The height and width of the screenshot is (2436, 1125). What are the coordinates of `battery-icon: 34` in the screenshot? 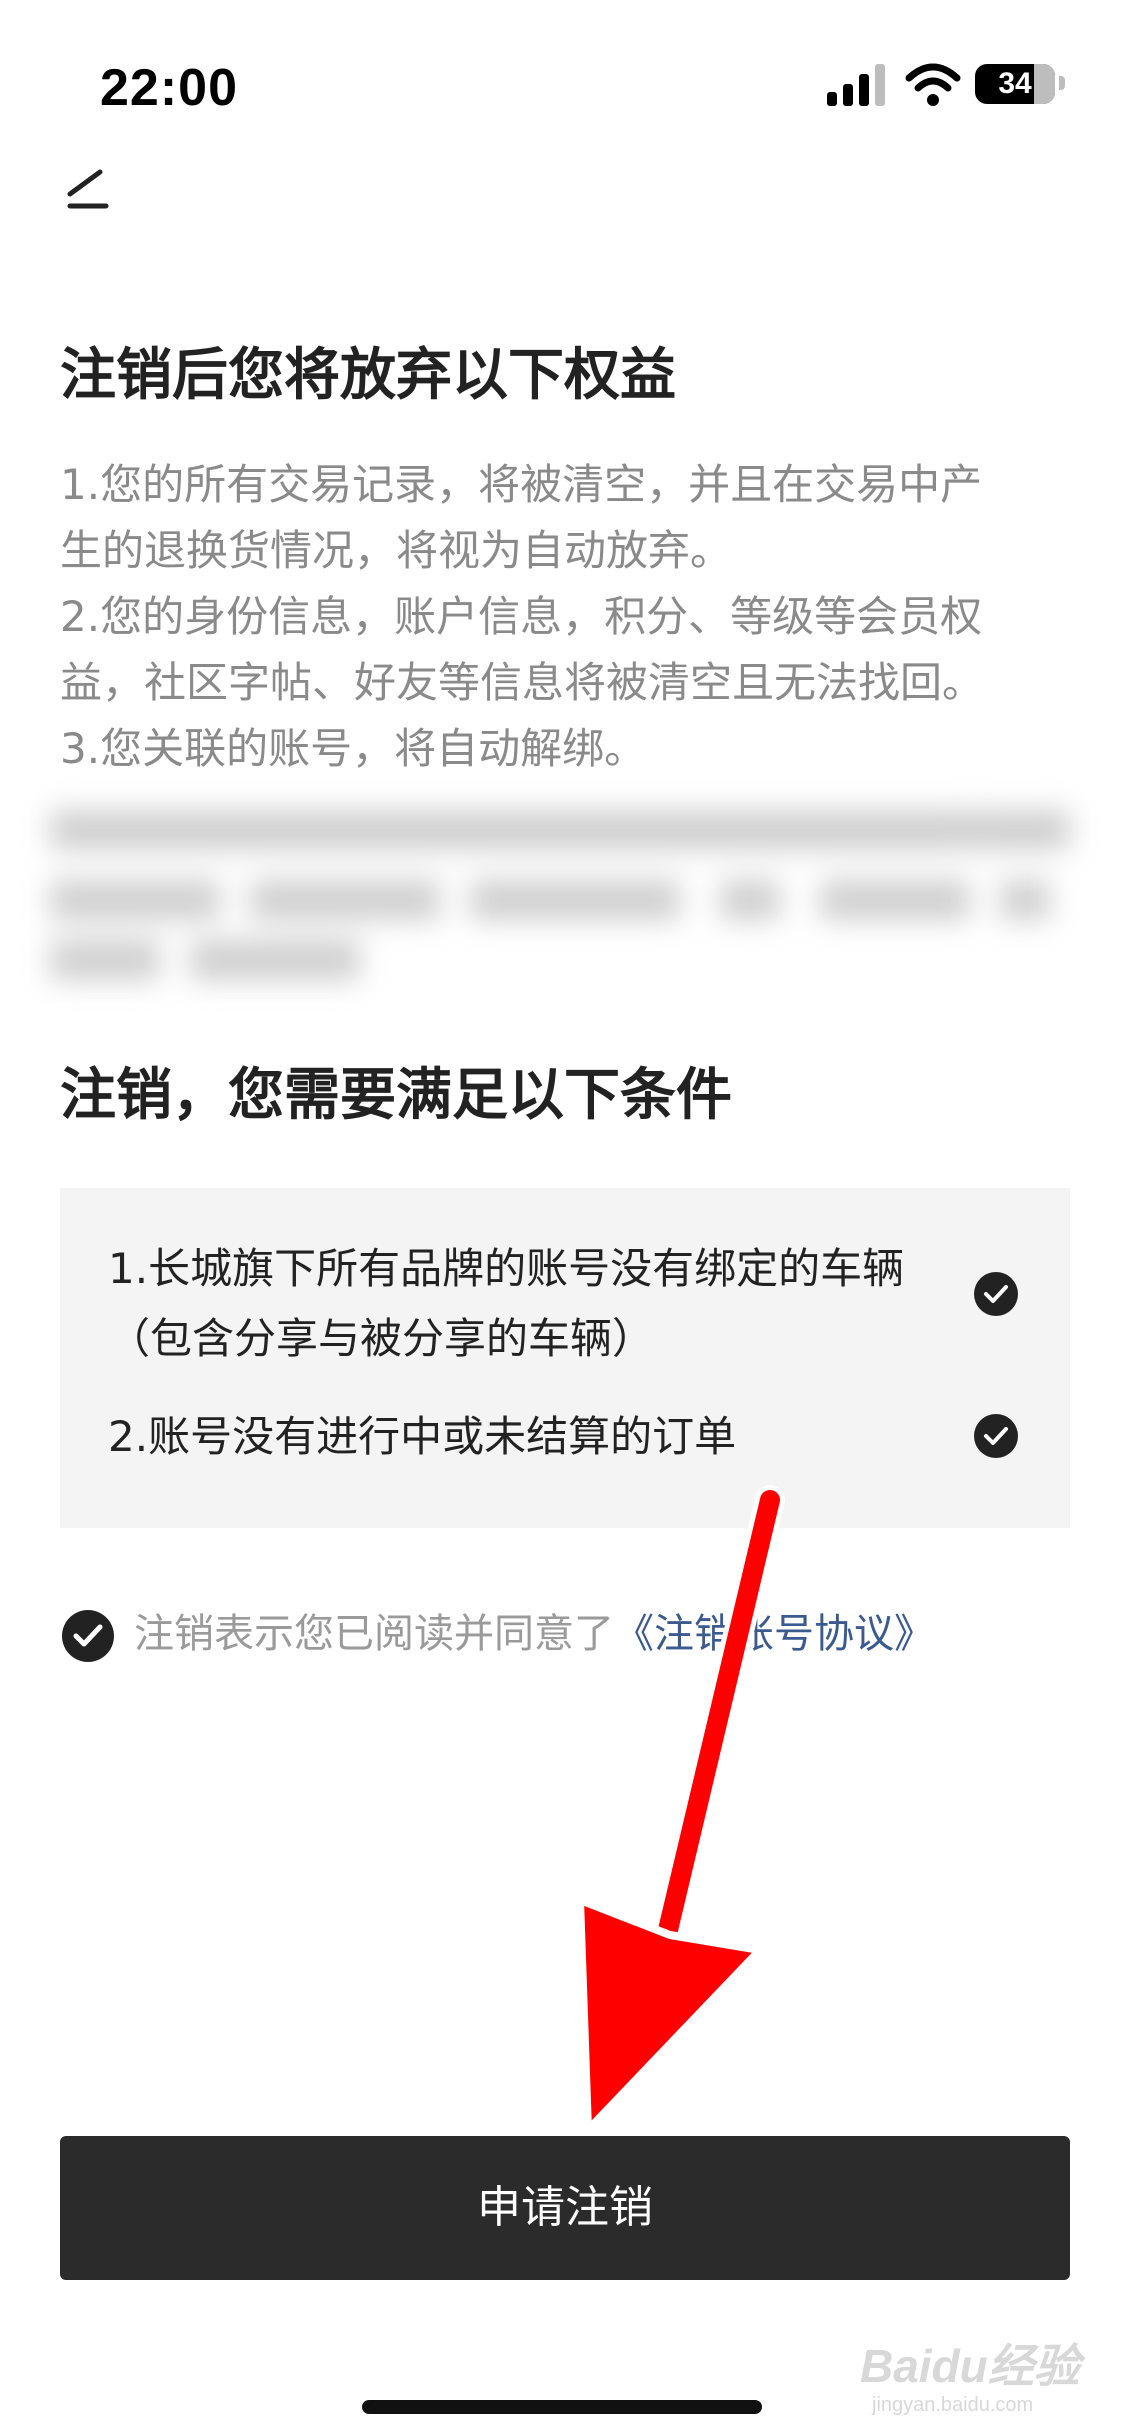 It's located at (1015, 84).